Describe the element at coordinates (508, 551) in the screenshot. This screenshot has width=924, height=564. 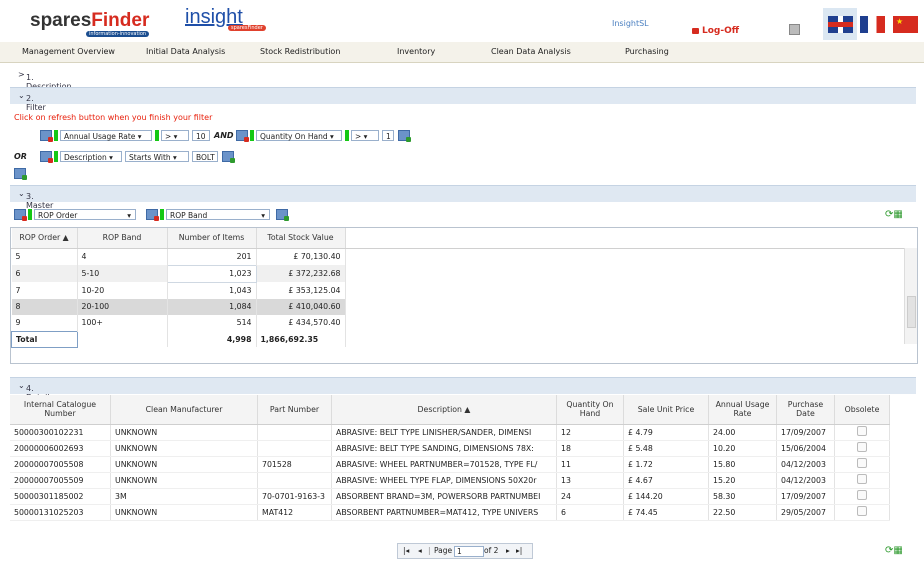
I see `next-page-icon: ▸` at that location.